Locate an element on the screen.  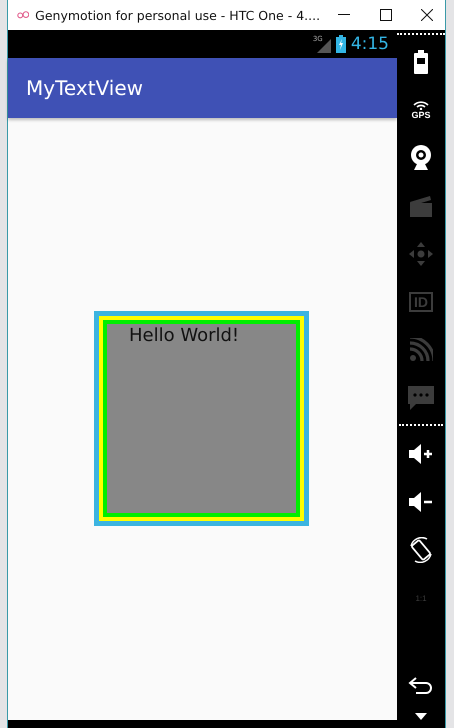
hello-text: Hello World! is located at coordinates (184, 335).